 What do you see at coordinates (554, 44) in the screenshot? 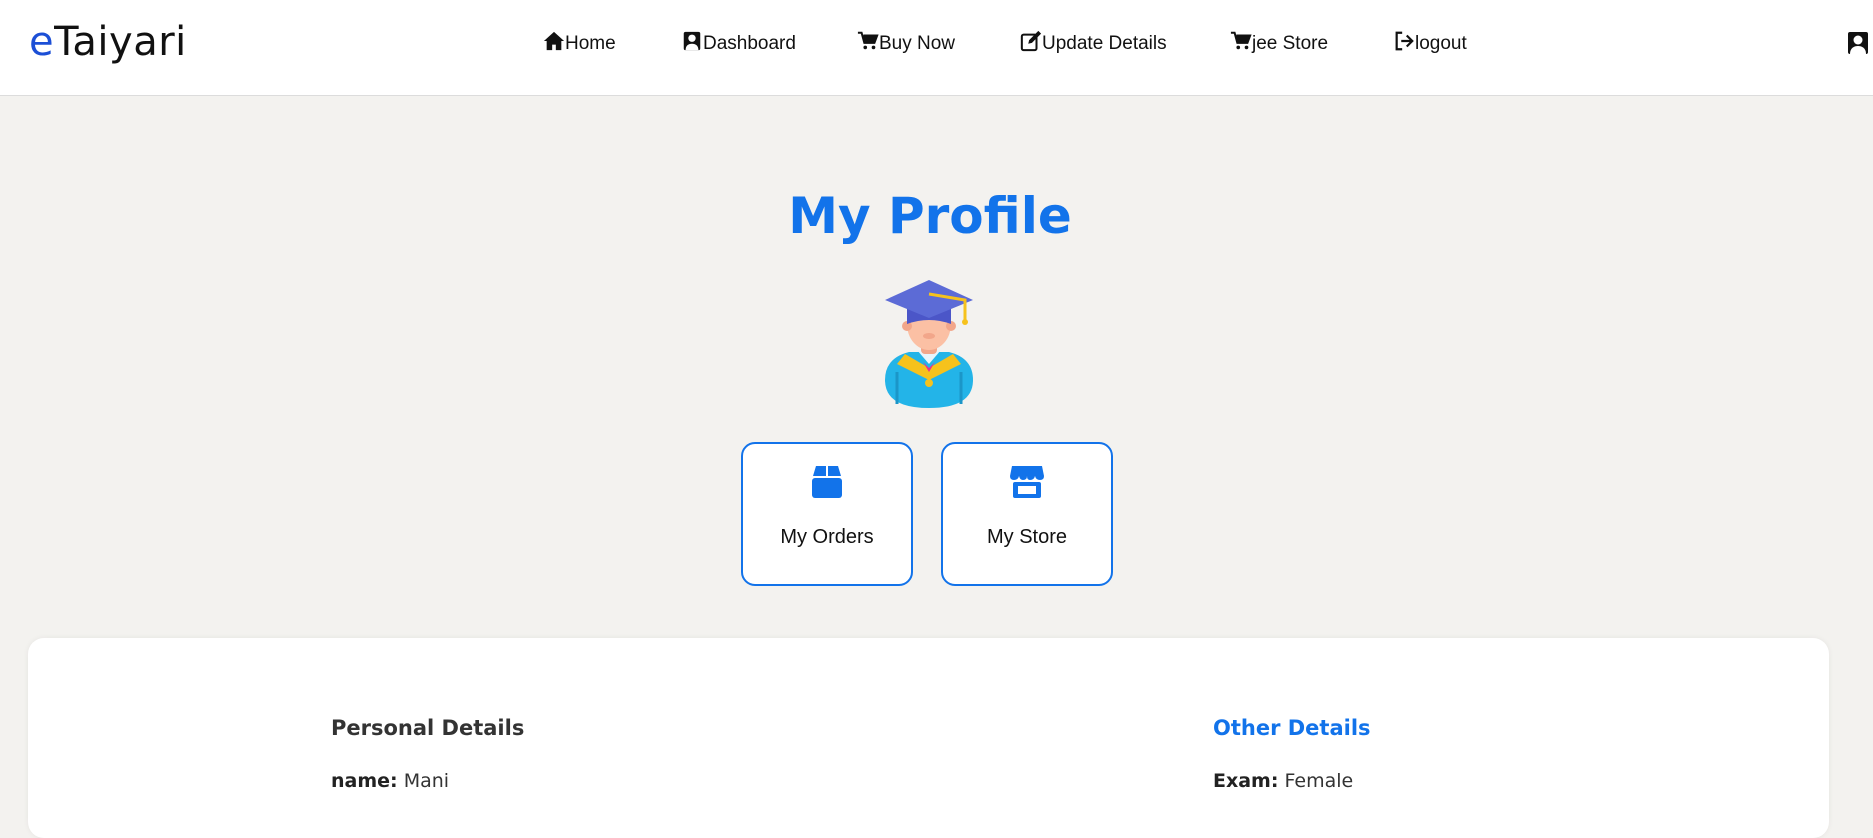
I see `home-icon` at bounding box center [554, 44].